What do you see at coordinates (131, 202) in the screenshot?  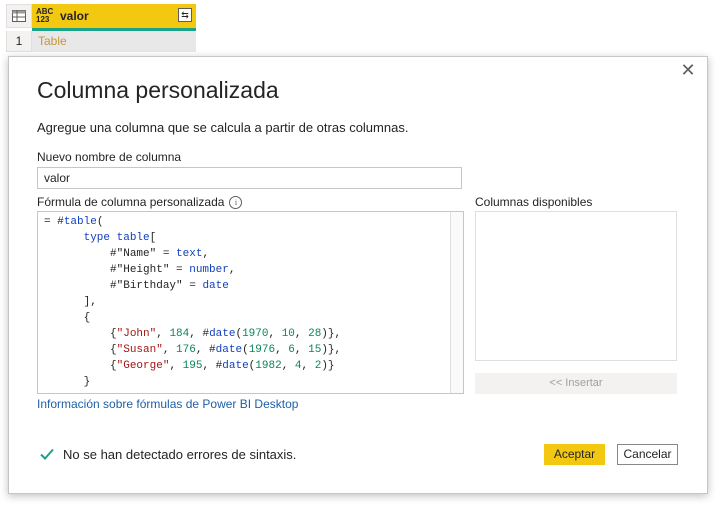 I see `formula-label: Fórmula de columna personalizada` at bounding box center [131, 202].